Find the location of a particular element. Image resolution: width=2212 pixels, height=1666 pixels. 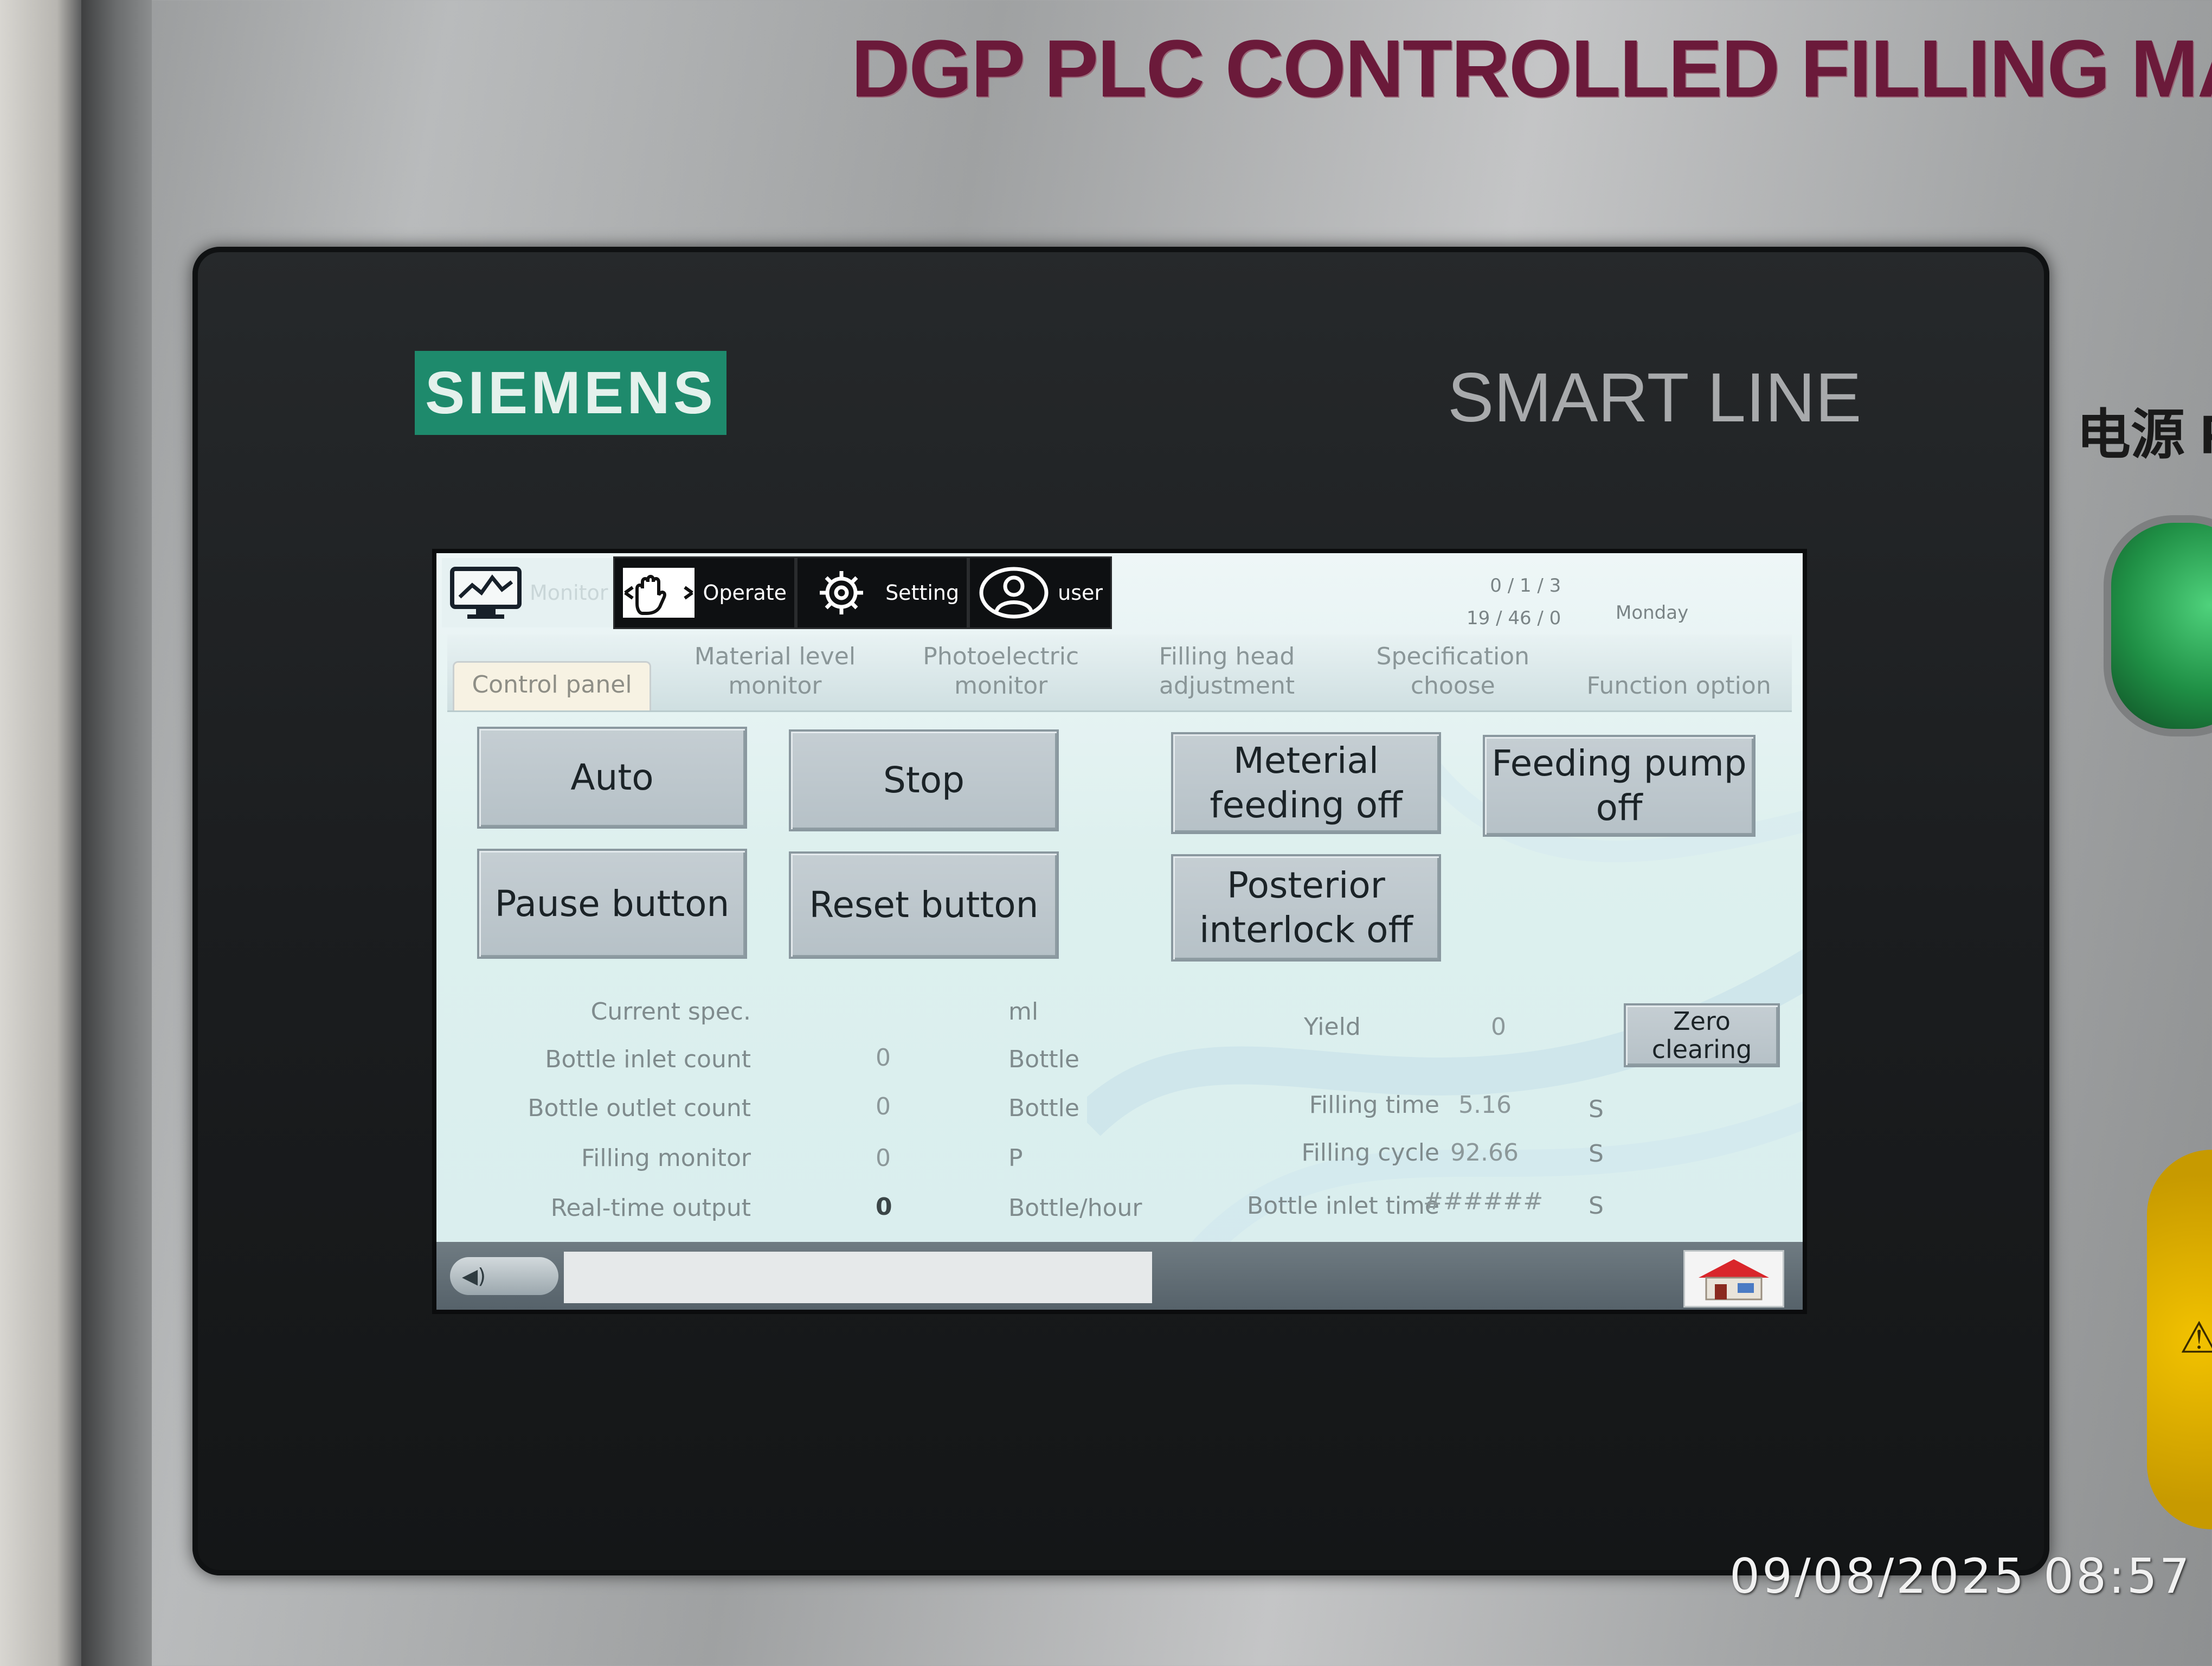

nav-setting-button: Setting is located at coordinates (882, 592).